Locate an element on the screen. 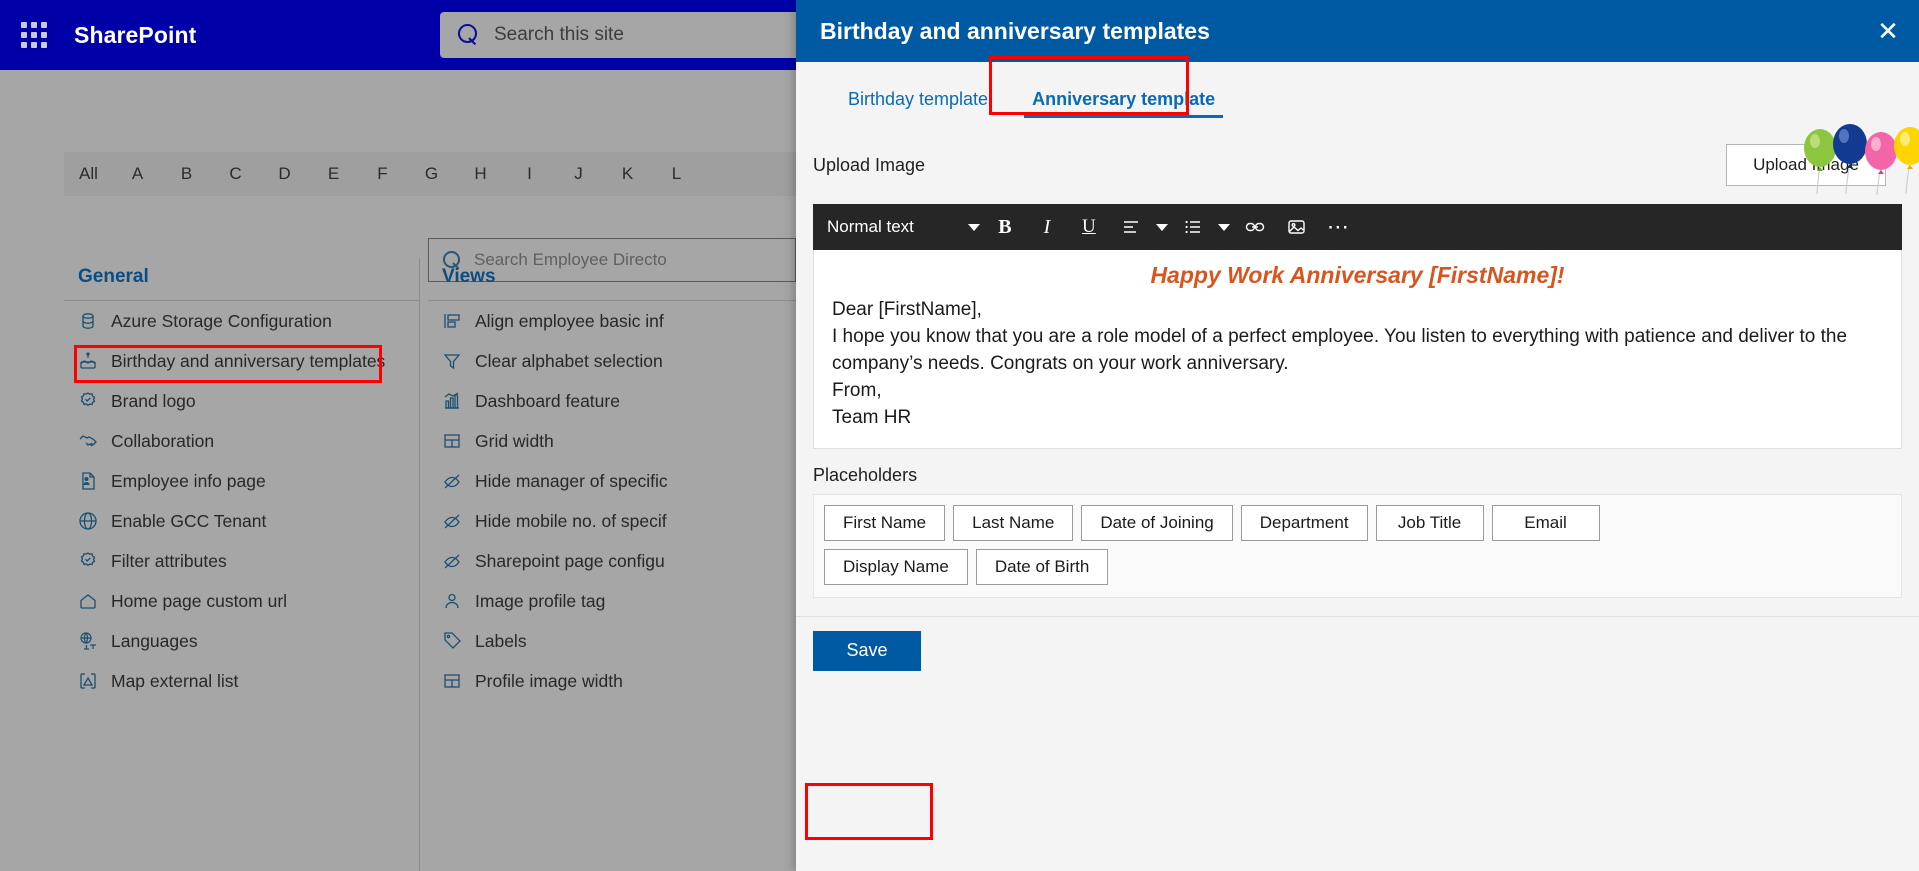  alpha-item: F is located at coordinates (382, 174).